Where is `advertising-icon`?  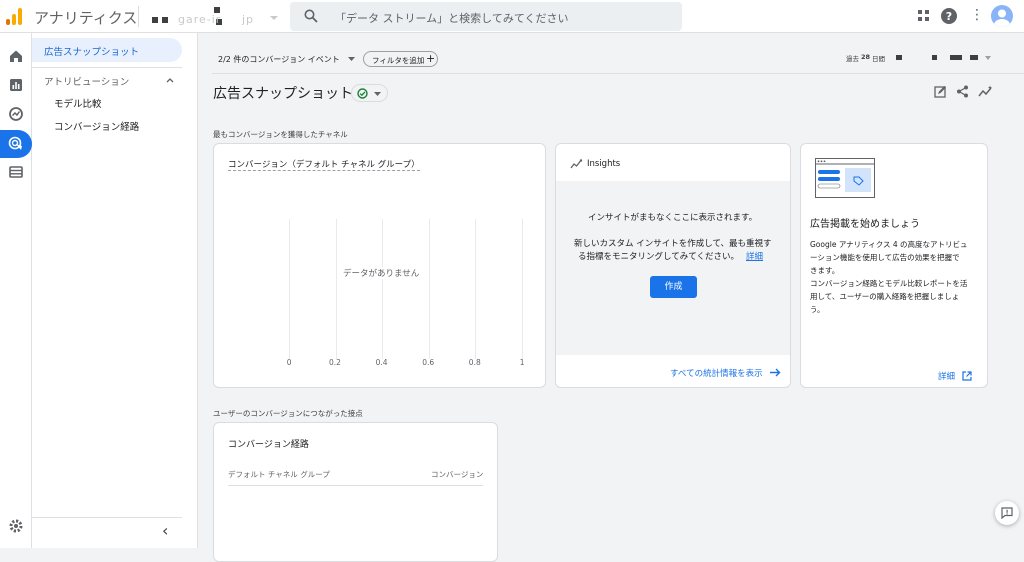
advertising-icon is located at coordinates (15, 143).